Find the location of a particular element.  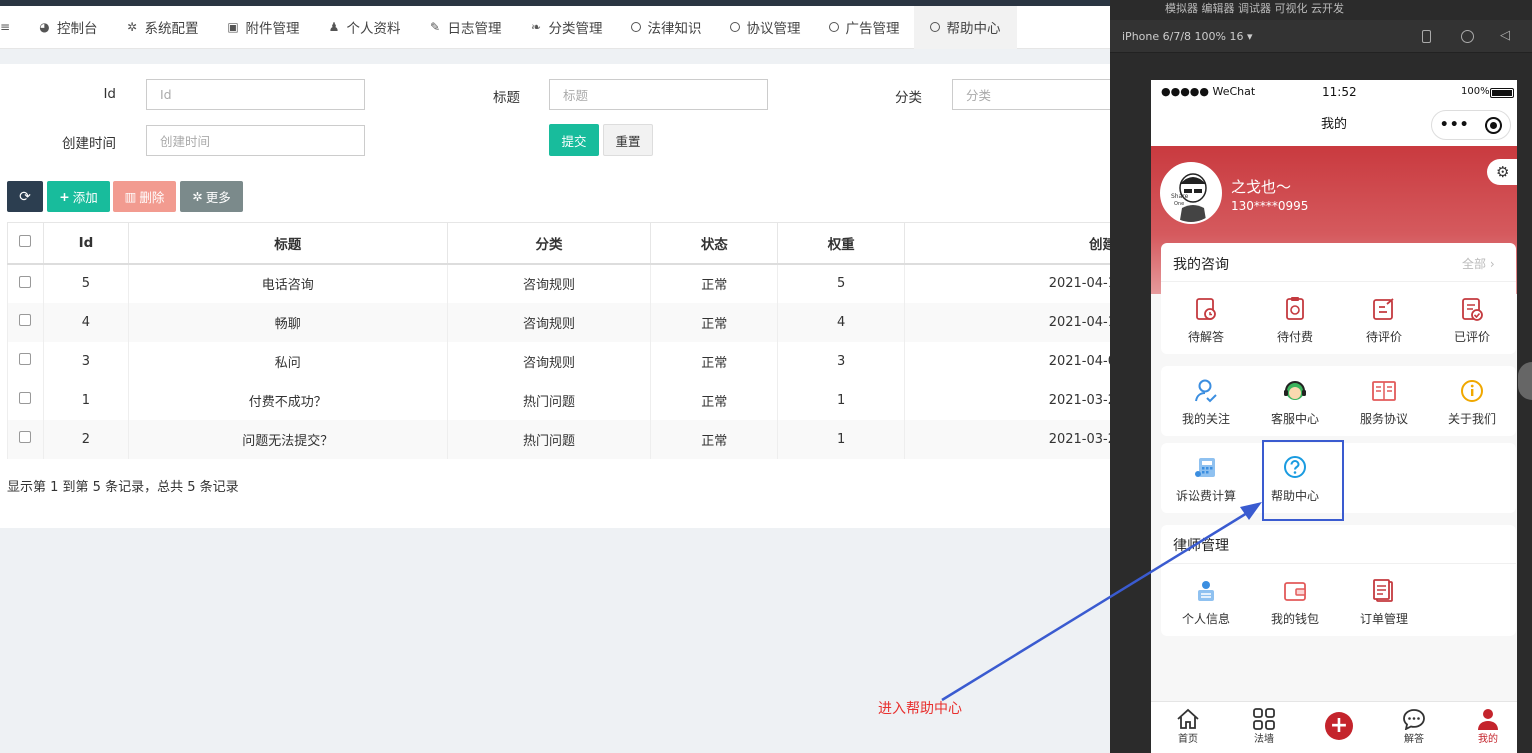

tabbar-law-wall: 法墙 is located at coordinates (1264, 726).